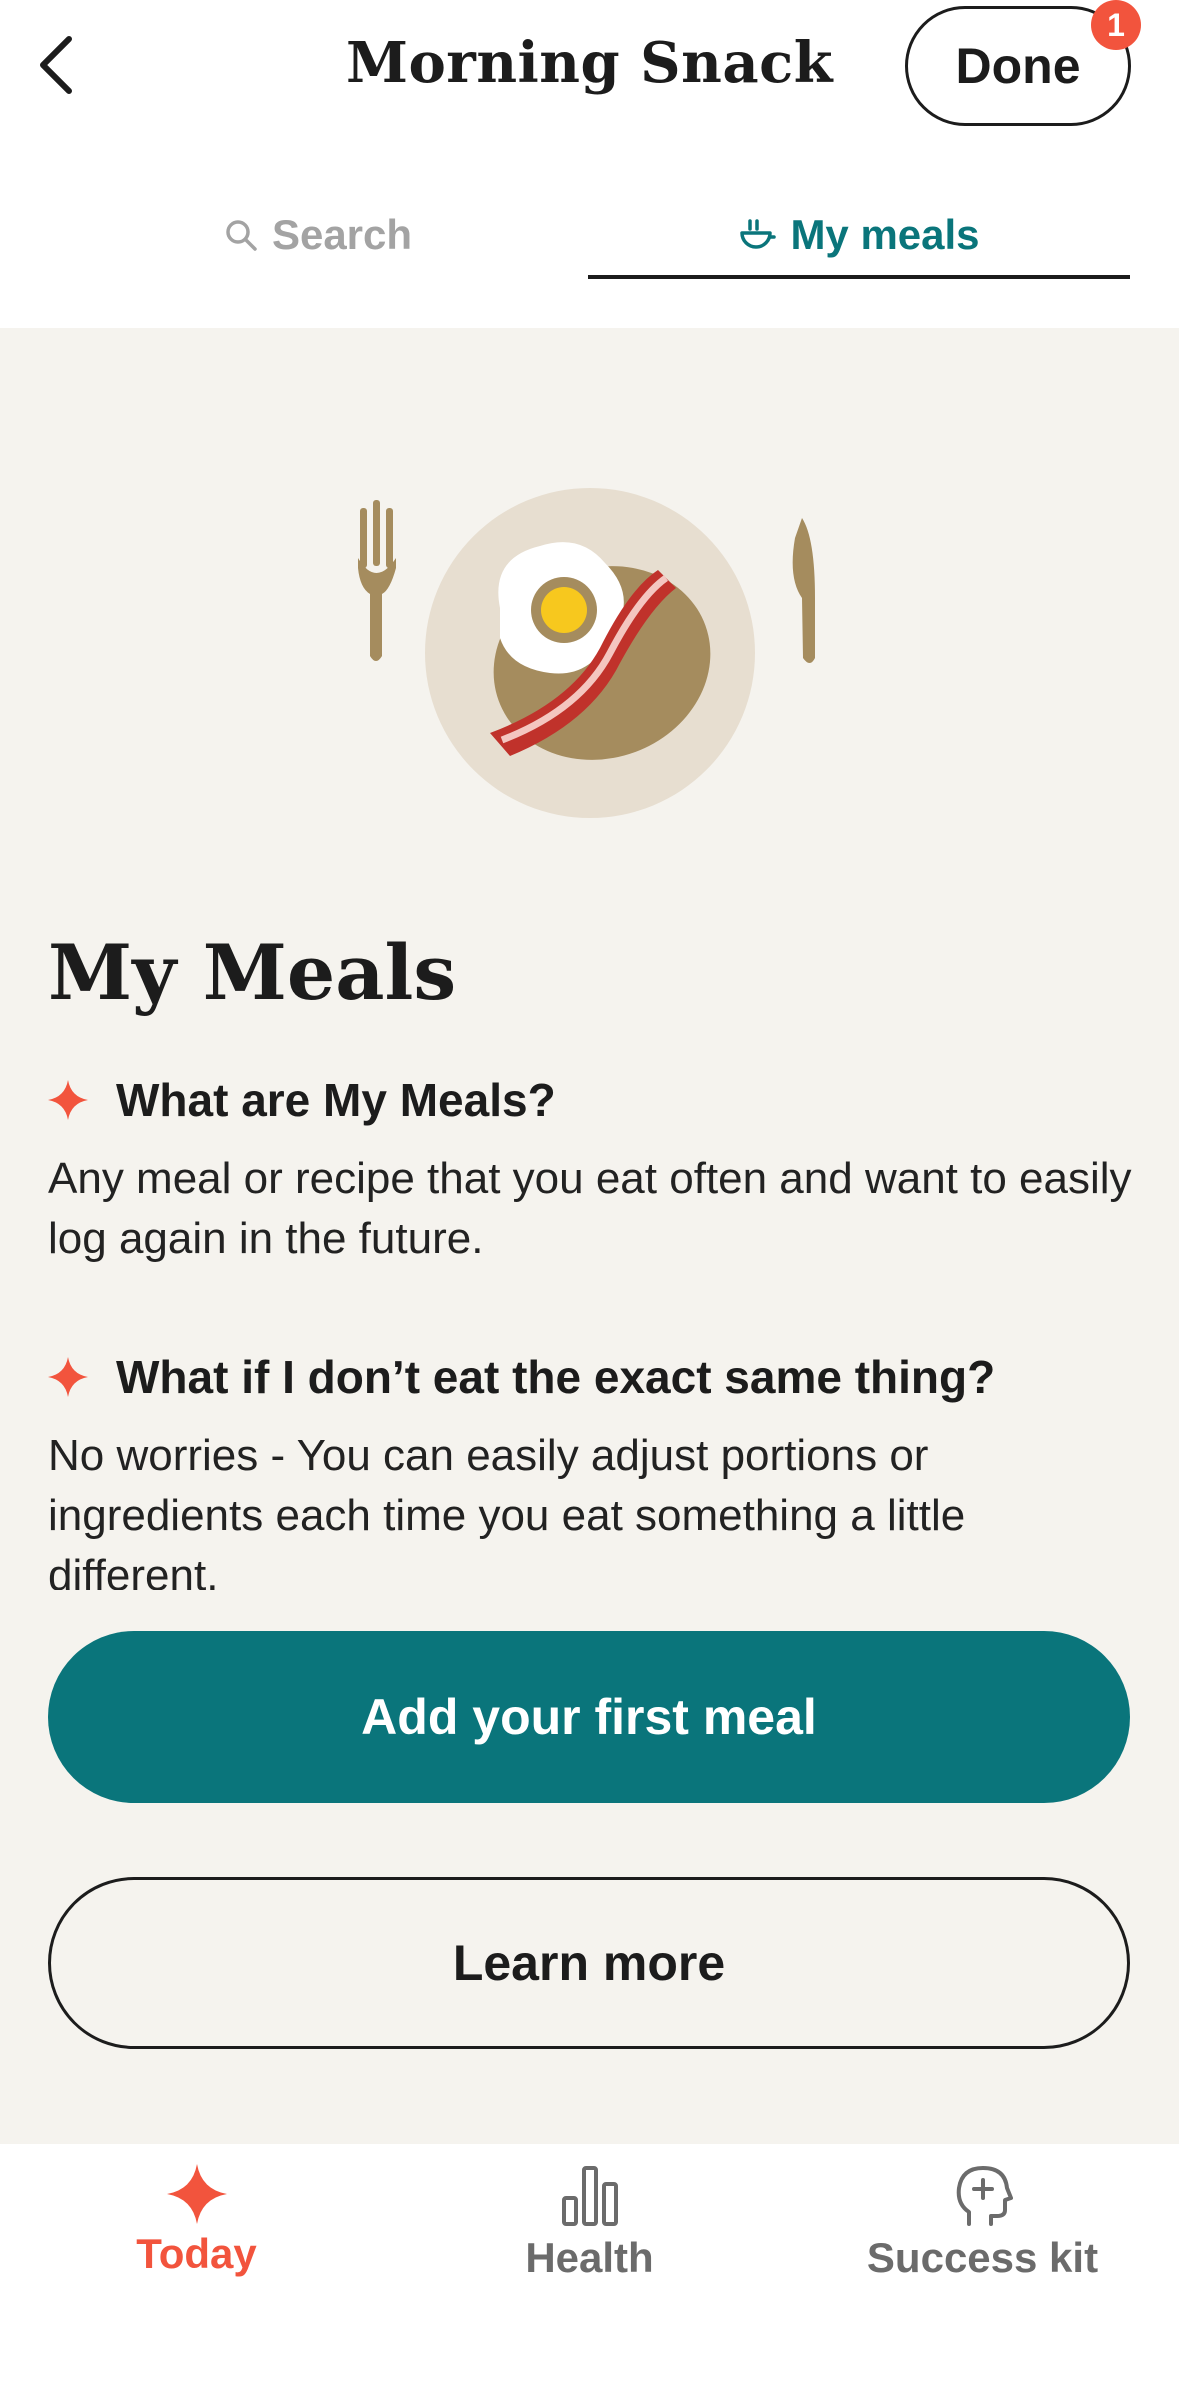  Describe the element at coordinates (252, 972) in the screenshot. I see `section-title: My Meals` at that location.